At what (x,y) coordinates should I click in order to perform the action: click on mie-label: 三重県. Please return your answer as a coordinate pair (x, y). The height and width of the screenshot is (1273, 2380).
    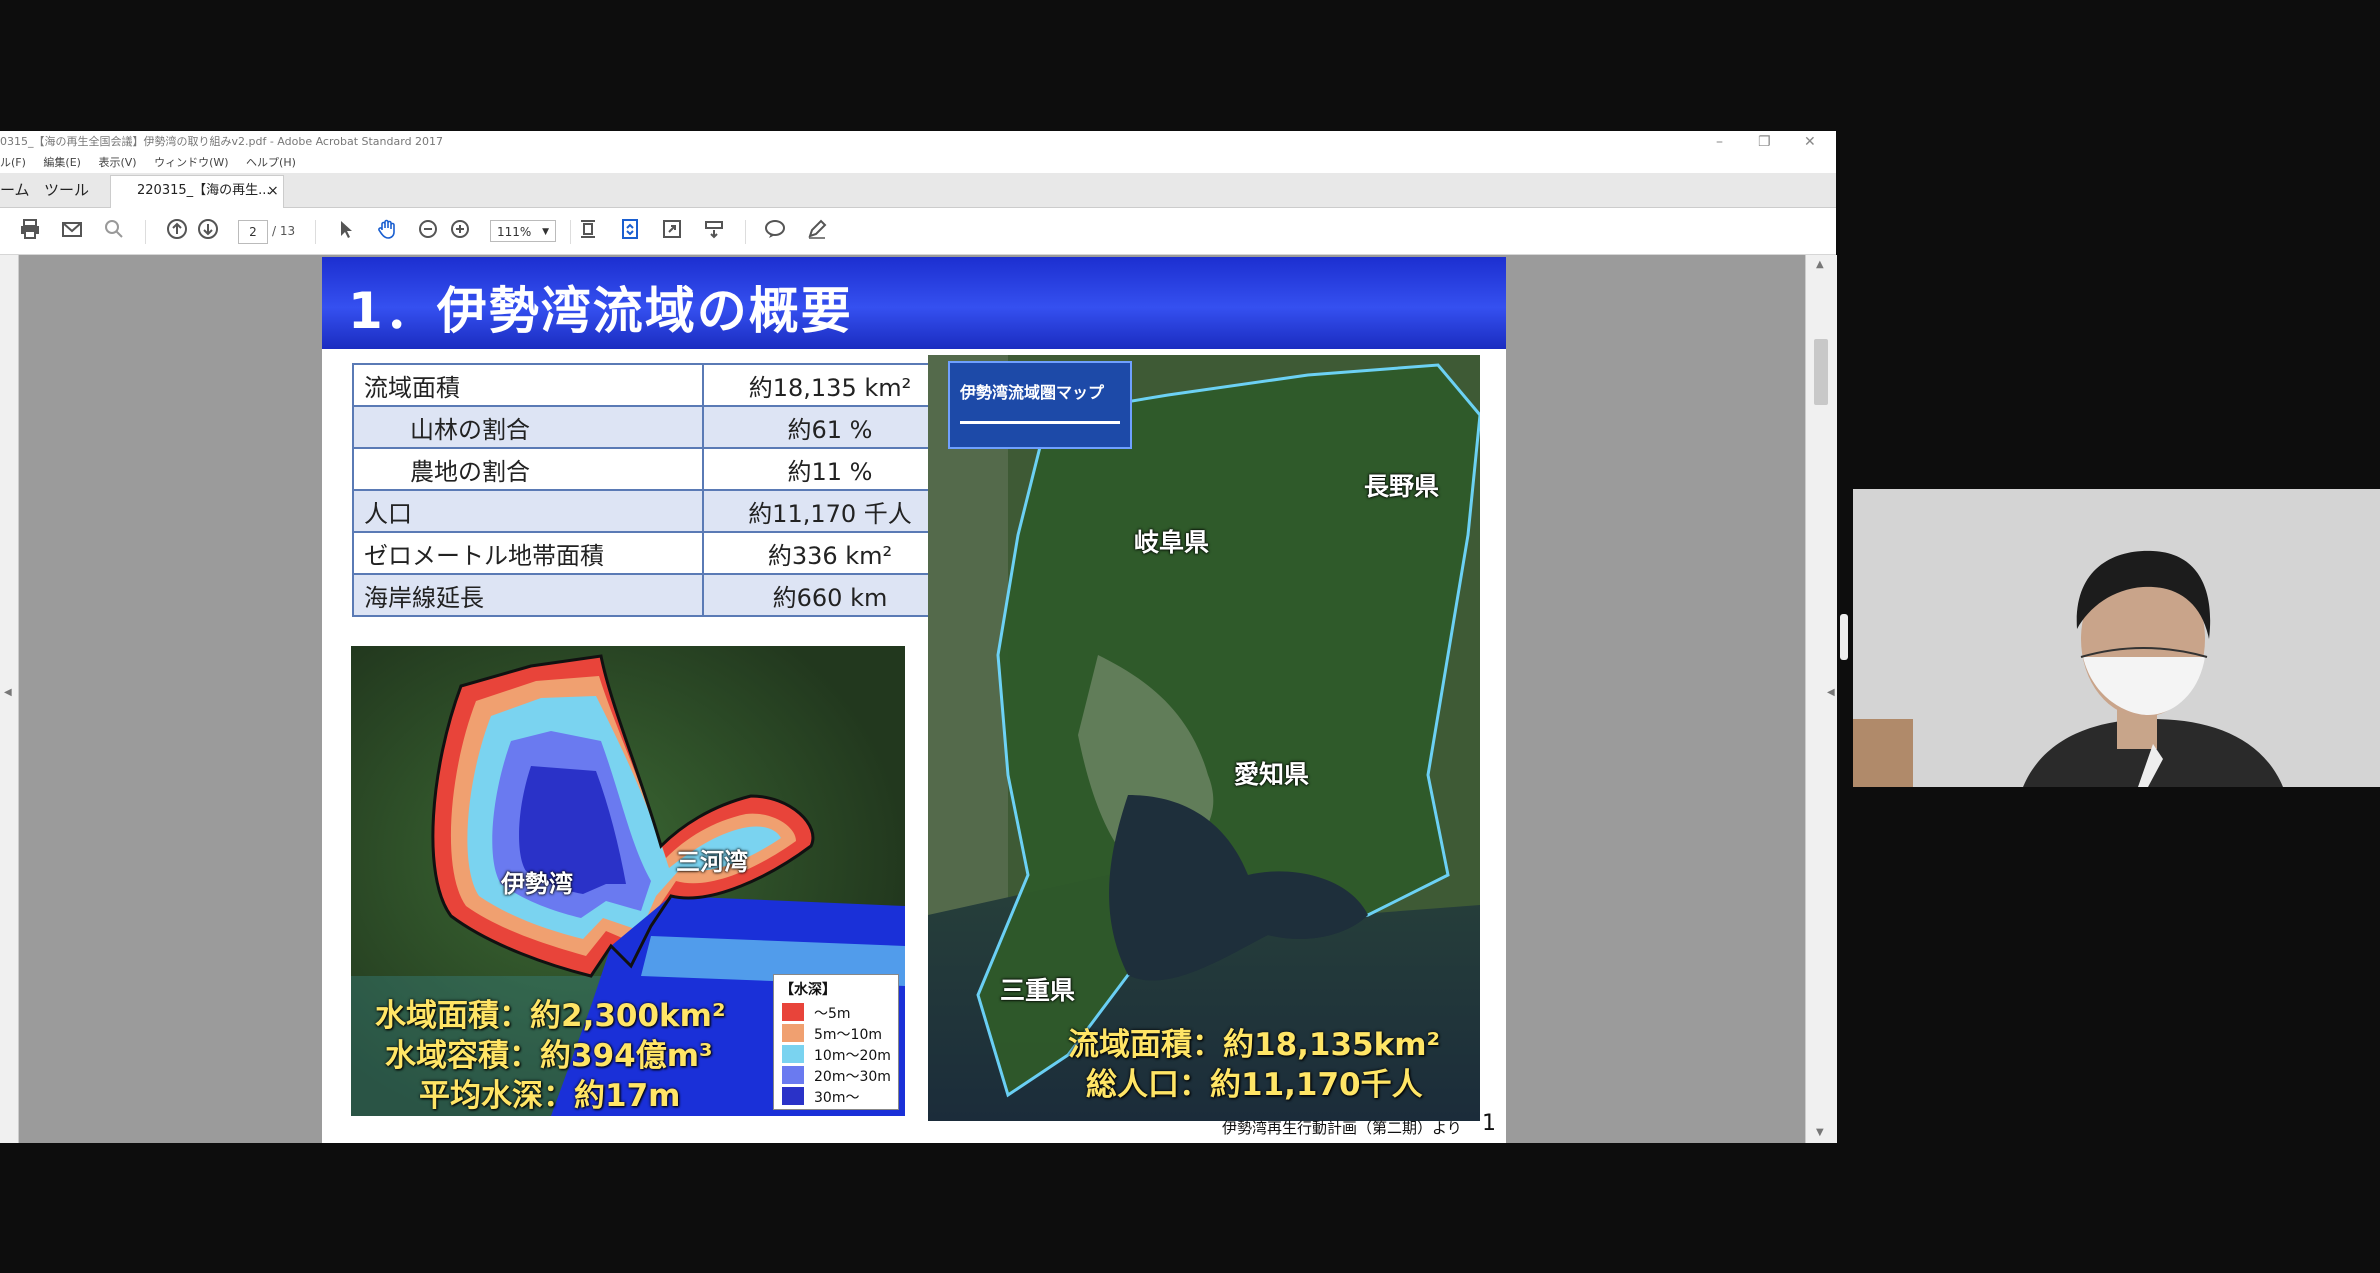
    Looking at the image, I should click on (1038, 990).